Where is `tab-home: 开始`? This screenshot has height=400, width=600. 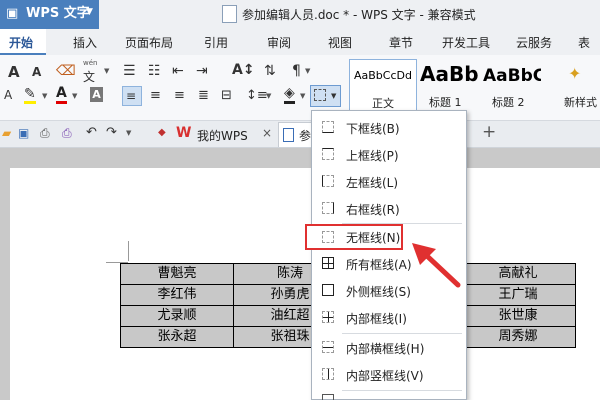 tab-home: 开始 is located at coordinates (23, 42).